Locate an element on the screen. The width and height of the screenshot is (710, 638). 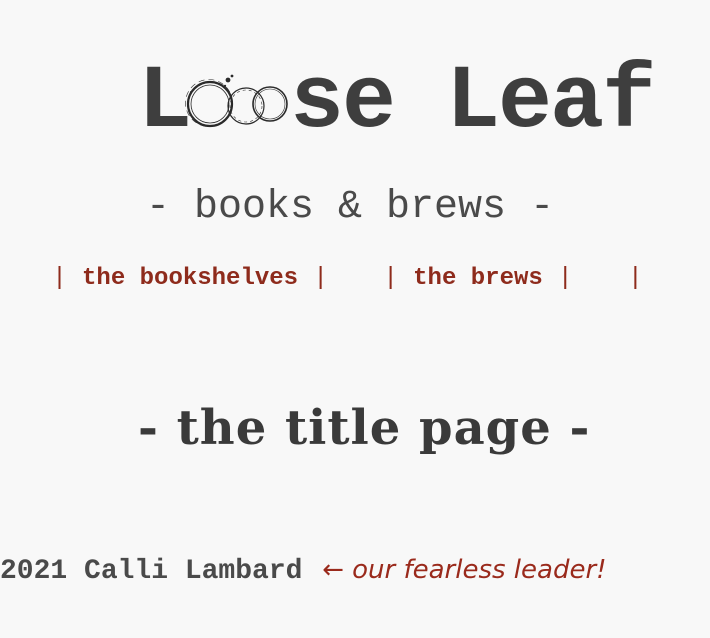
main-nav: | the bookshelves | | the brews | | is located at coordinates (347, 278).